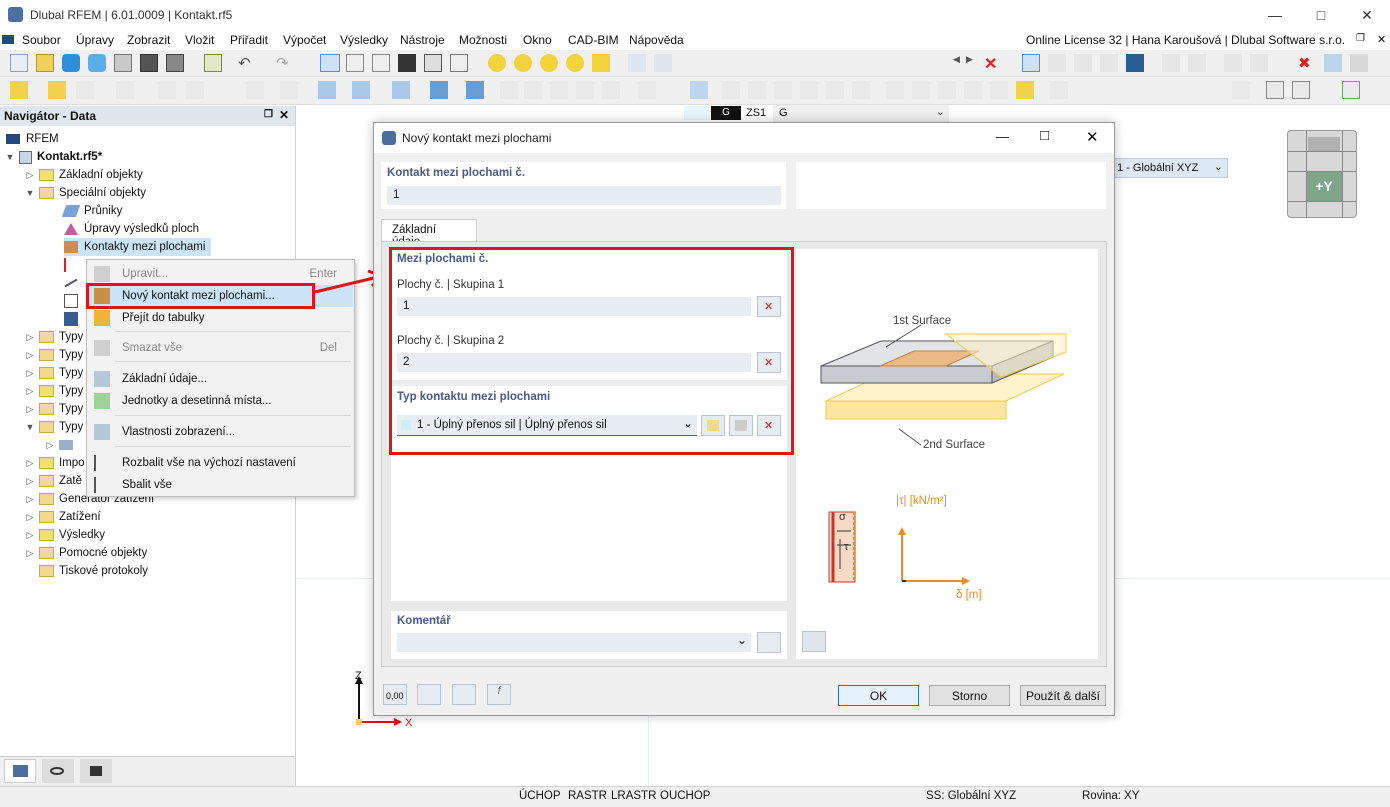 This screenshot has width=1390, height=807. Describe the element at coordinates (327, 90) in the screenshot. I see `box-select-icon` at that location.